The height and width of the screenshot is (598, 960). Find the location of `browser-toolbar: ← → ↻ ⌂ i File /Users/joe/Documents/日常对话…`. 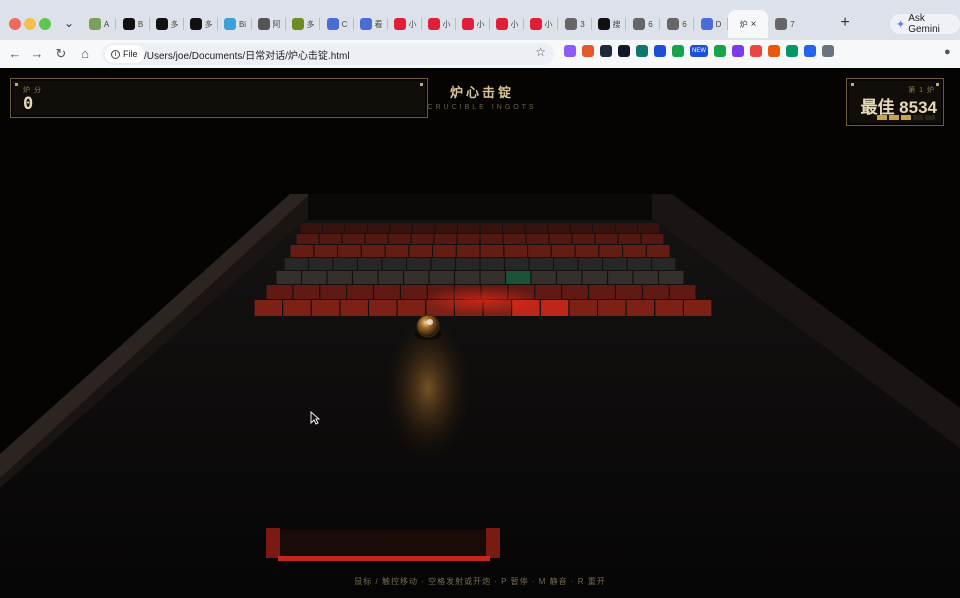

browser-toolbar: ← → ↻ ⌂ i File /Users/joe/Documents/日常对话… is located at coordinates (480, 54).